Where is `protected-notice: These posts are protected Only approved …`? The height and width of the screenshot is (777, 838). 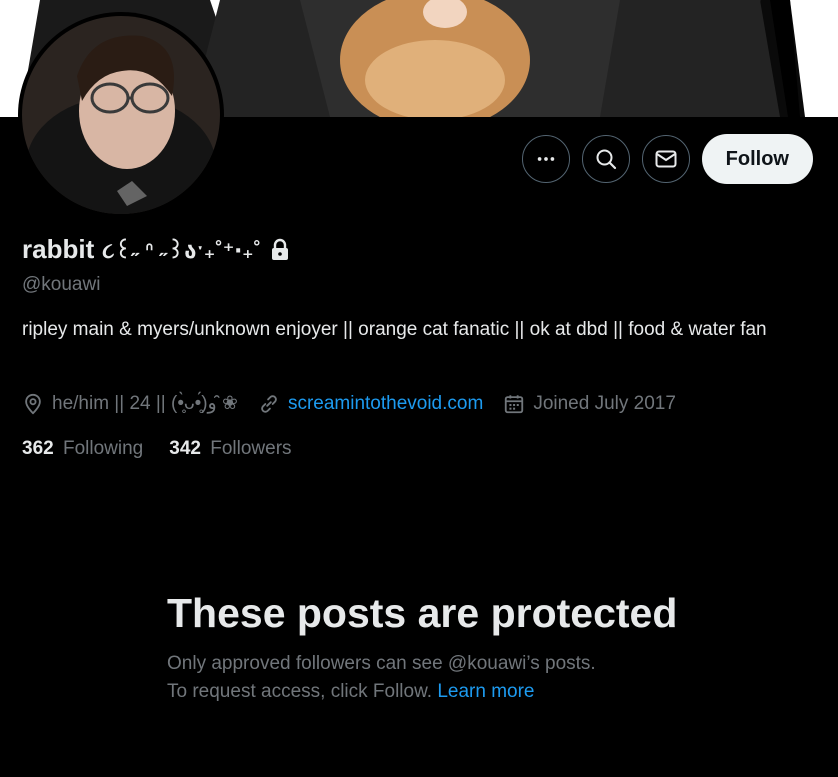 protected-notice: These posts are protected Only approved … is located at coordinates (447, 647).